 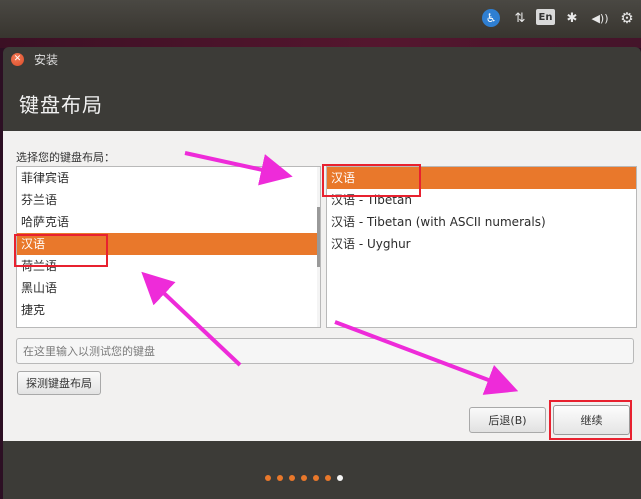 I want to click on layout-list-scrollbar, so click(x=318, y=247).